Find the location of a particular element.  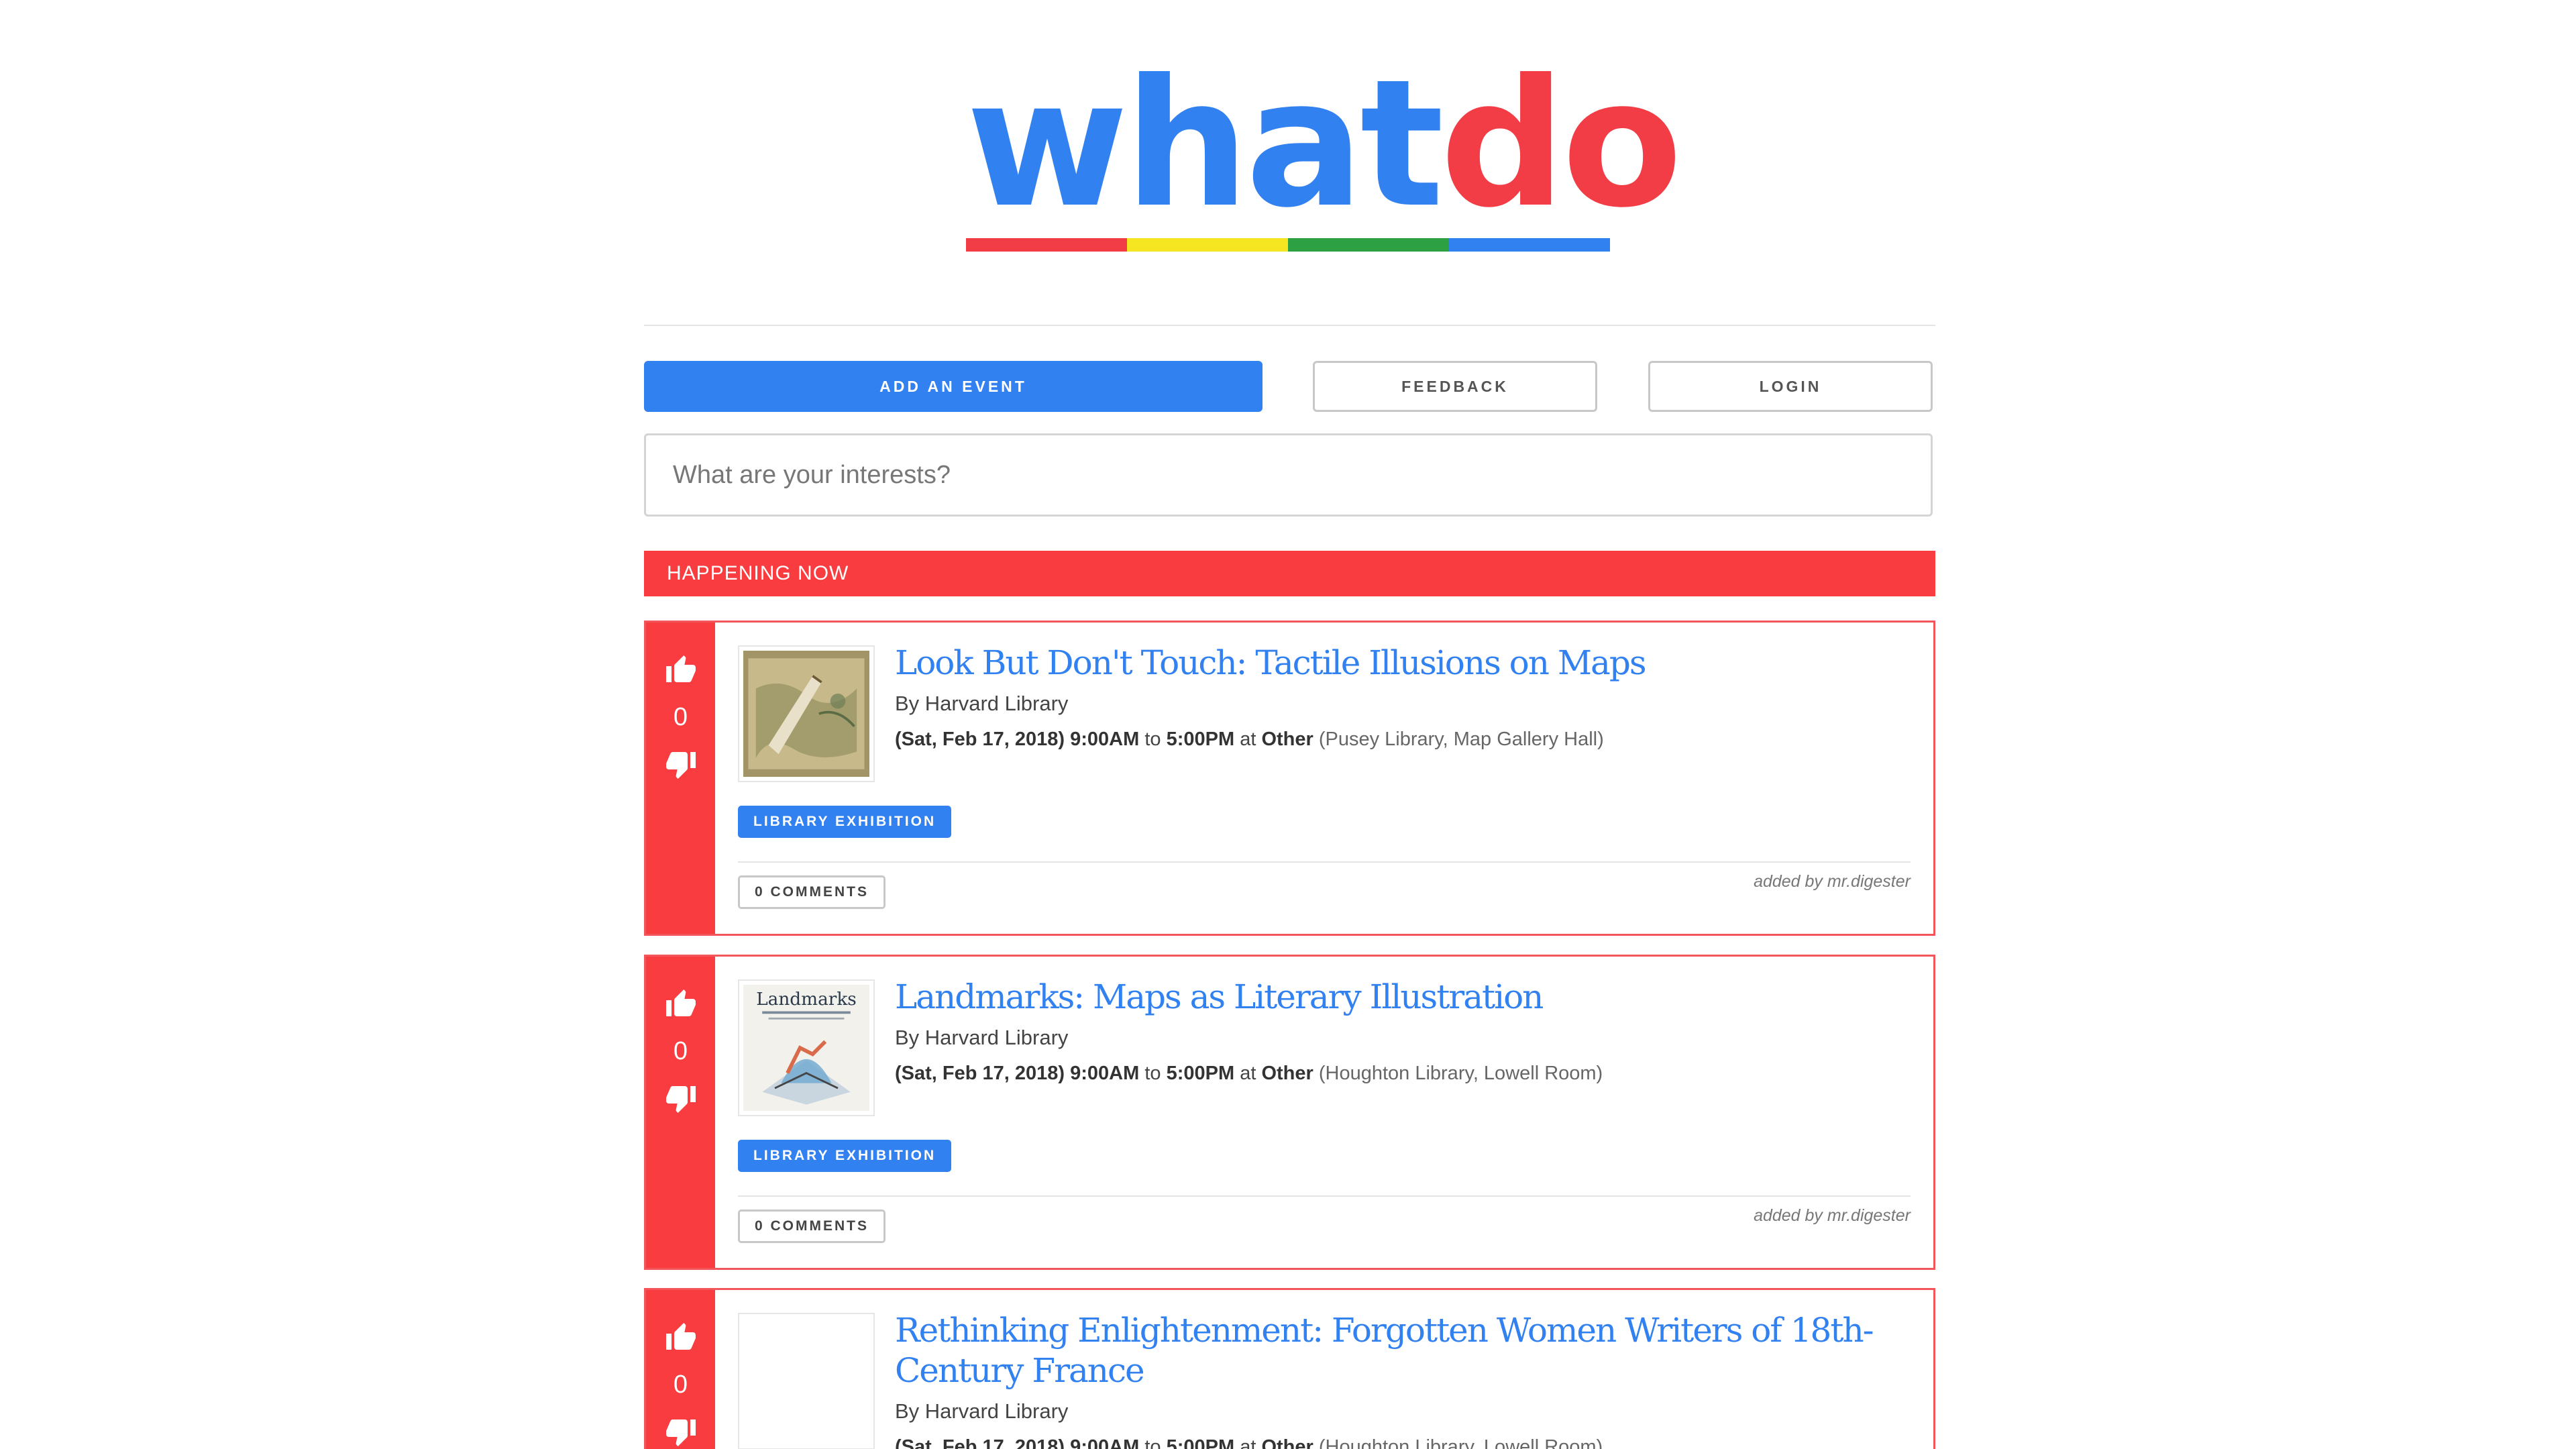

add-event-button: ADD AN EVENT is located at coordinates (953, 386).